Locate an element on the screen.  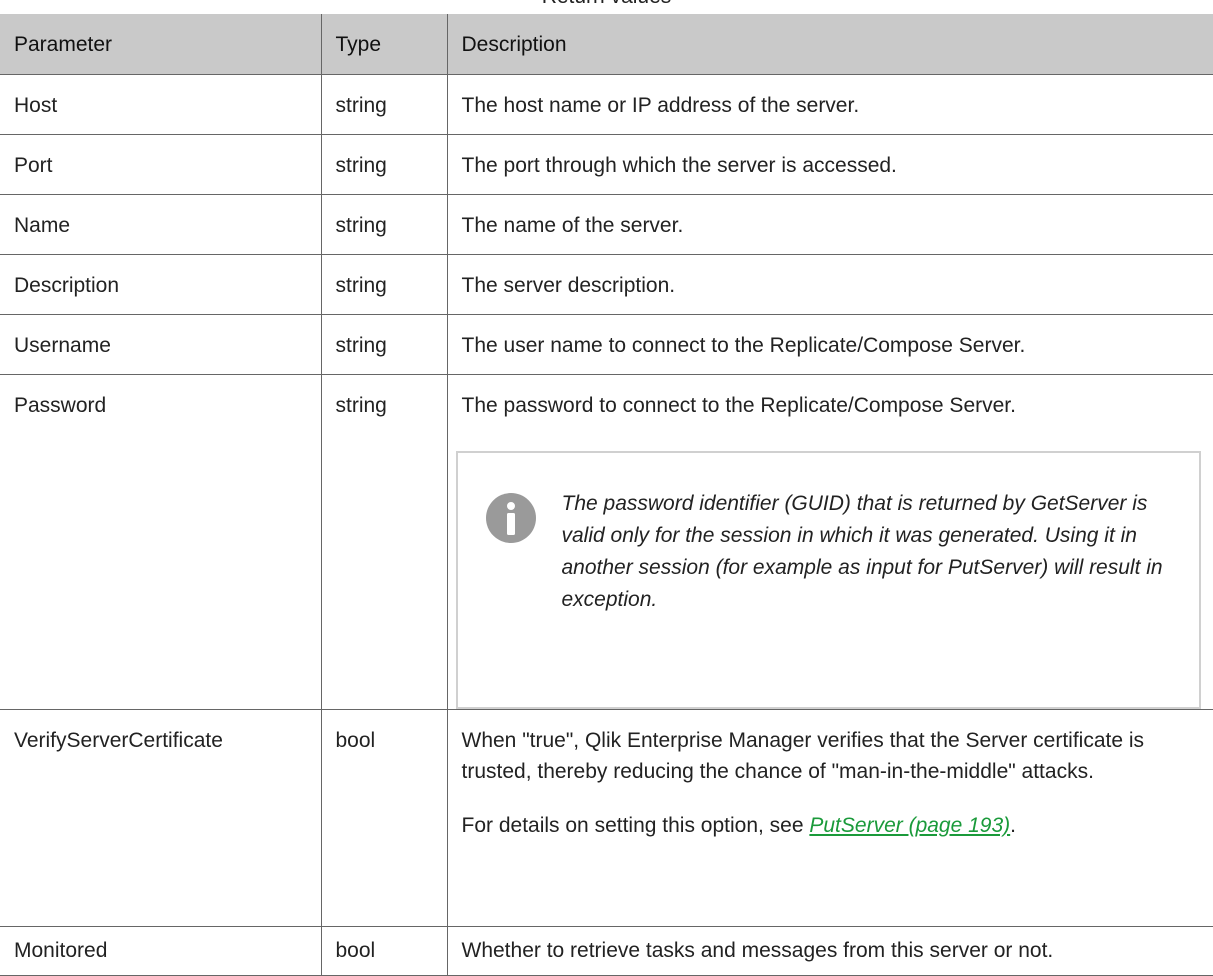
info-icon is located at coordinates (511, 518).